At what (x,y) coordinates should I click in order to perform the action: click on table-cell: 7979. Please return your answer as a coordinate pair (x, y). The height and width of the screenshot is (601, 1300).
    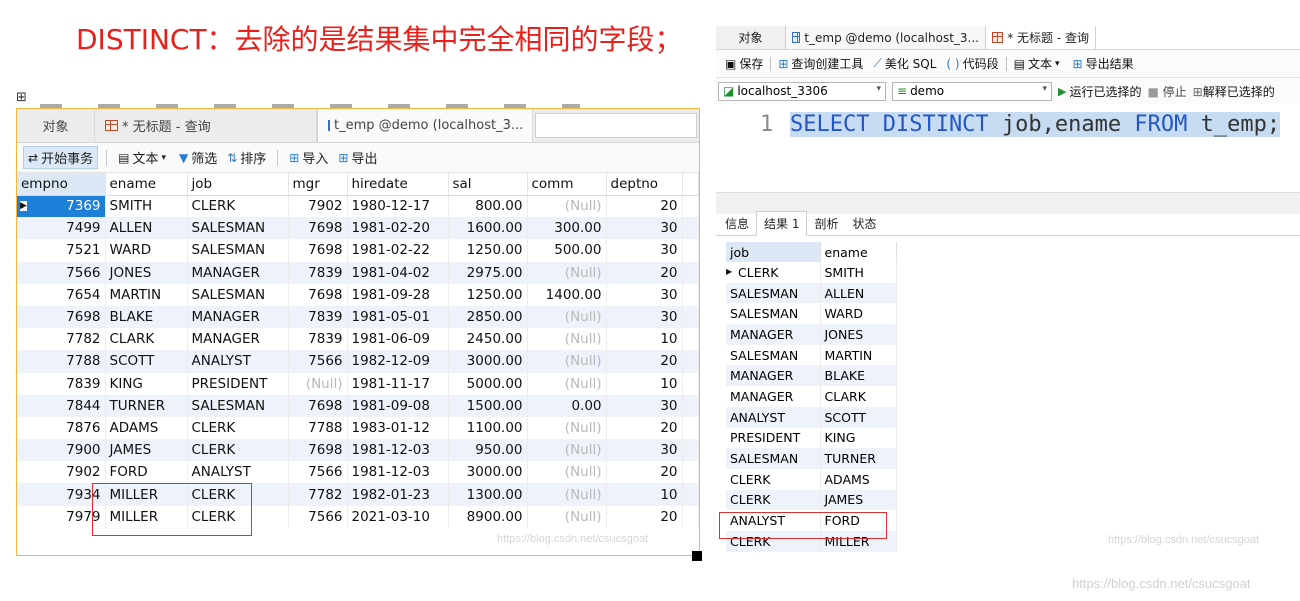
    Looking at the image, I should click on (61, 516).